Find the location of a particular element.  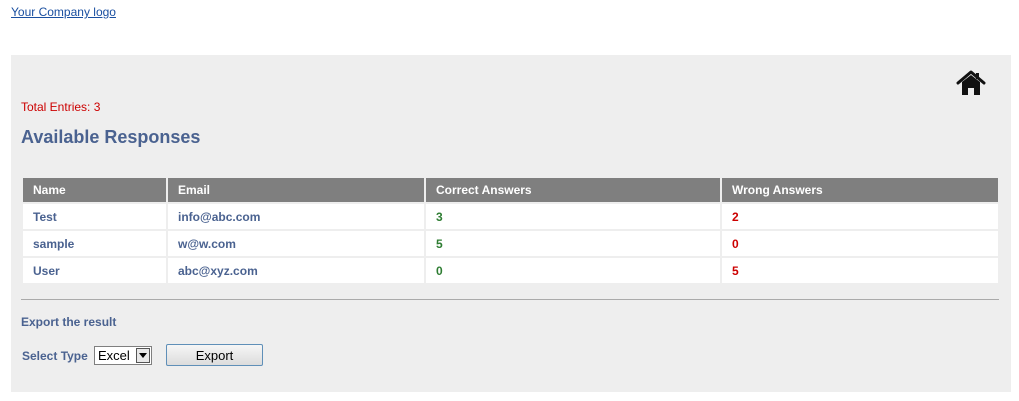

select-type-label: Select Type is located at coordinates (55, 356).